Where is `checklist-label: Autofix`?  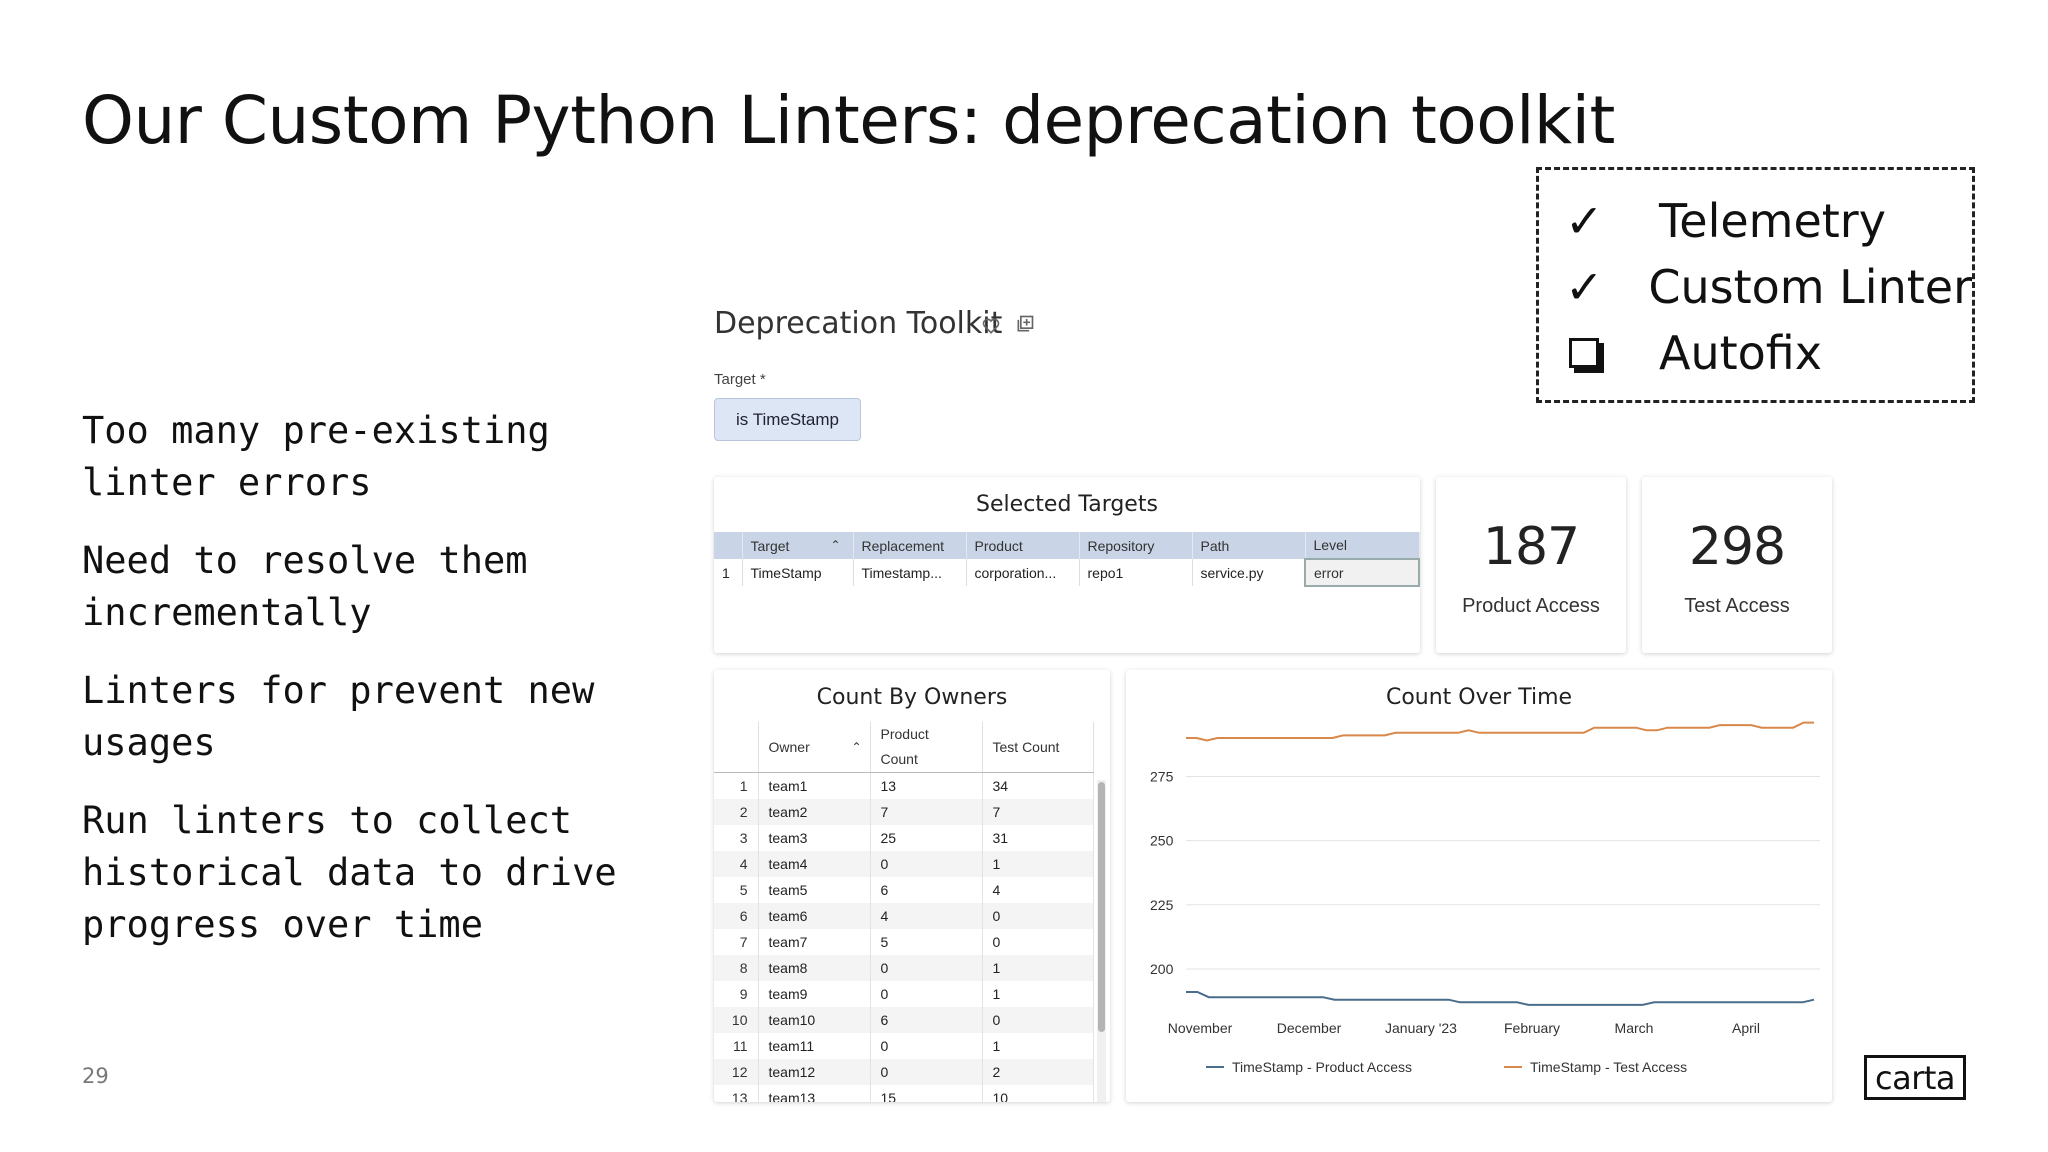
checklist-label: Autofix is located at coordinates (1740, 353).